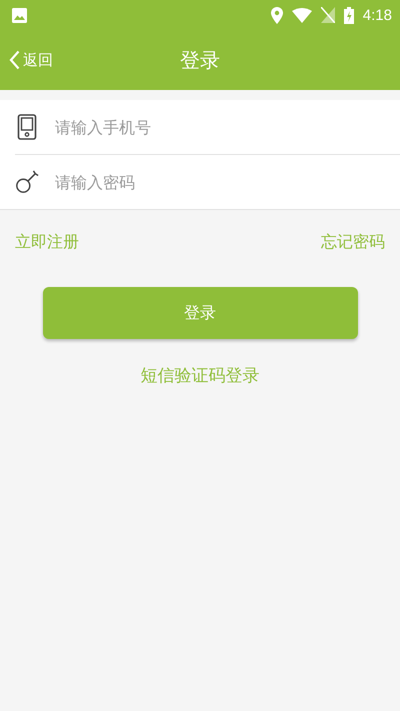  What do you see at coordinates (27, 182) in the screenshot?
I see `key-icon` at bounding box center [27, 182].